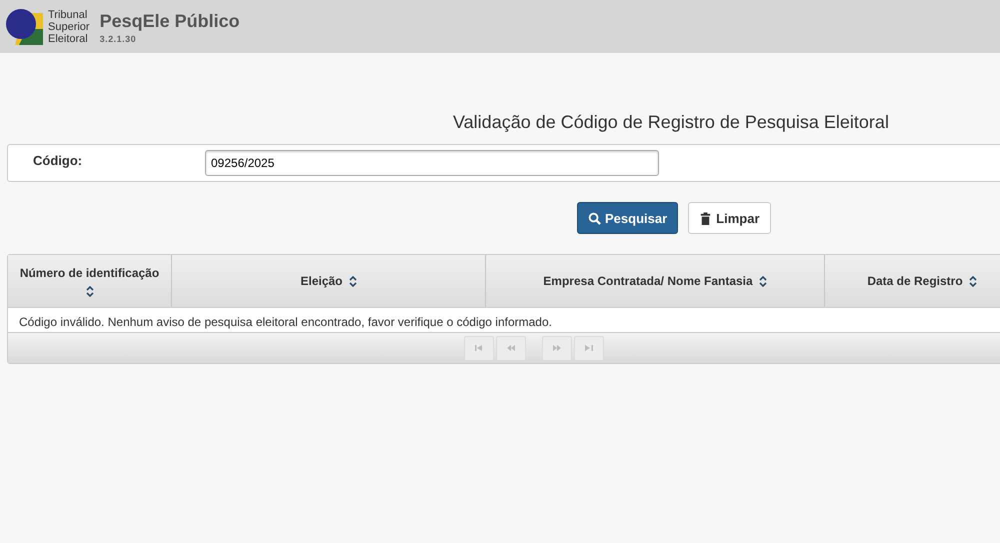  I want to click on last-page-icon, so click(589, 348).